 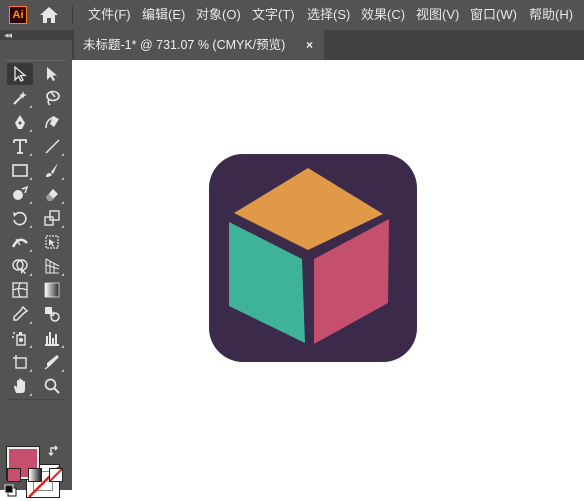 What do you see at coordinates (328, 15) in the screenshot?
I see `menu-select: 选择(S)` at bounding box center [328, 15].